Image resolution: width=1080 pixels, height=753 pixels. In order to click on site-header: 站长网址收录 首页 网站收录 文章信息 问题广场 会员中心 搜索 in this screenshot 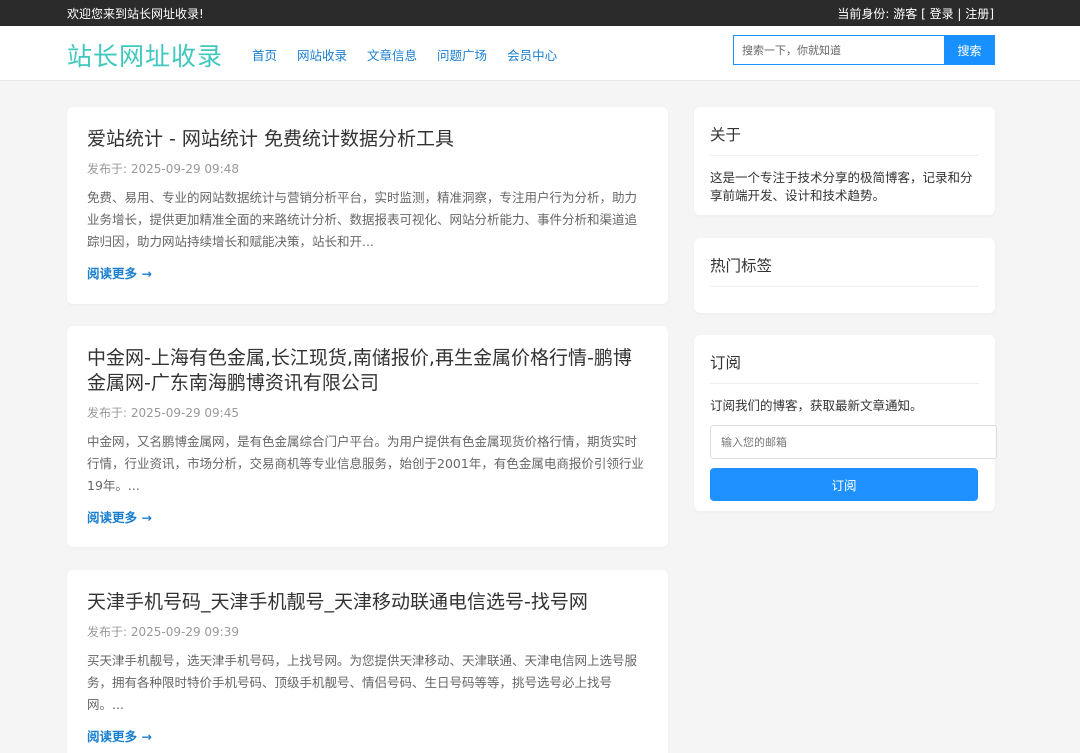, I will do `click(540, 53)`.